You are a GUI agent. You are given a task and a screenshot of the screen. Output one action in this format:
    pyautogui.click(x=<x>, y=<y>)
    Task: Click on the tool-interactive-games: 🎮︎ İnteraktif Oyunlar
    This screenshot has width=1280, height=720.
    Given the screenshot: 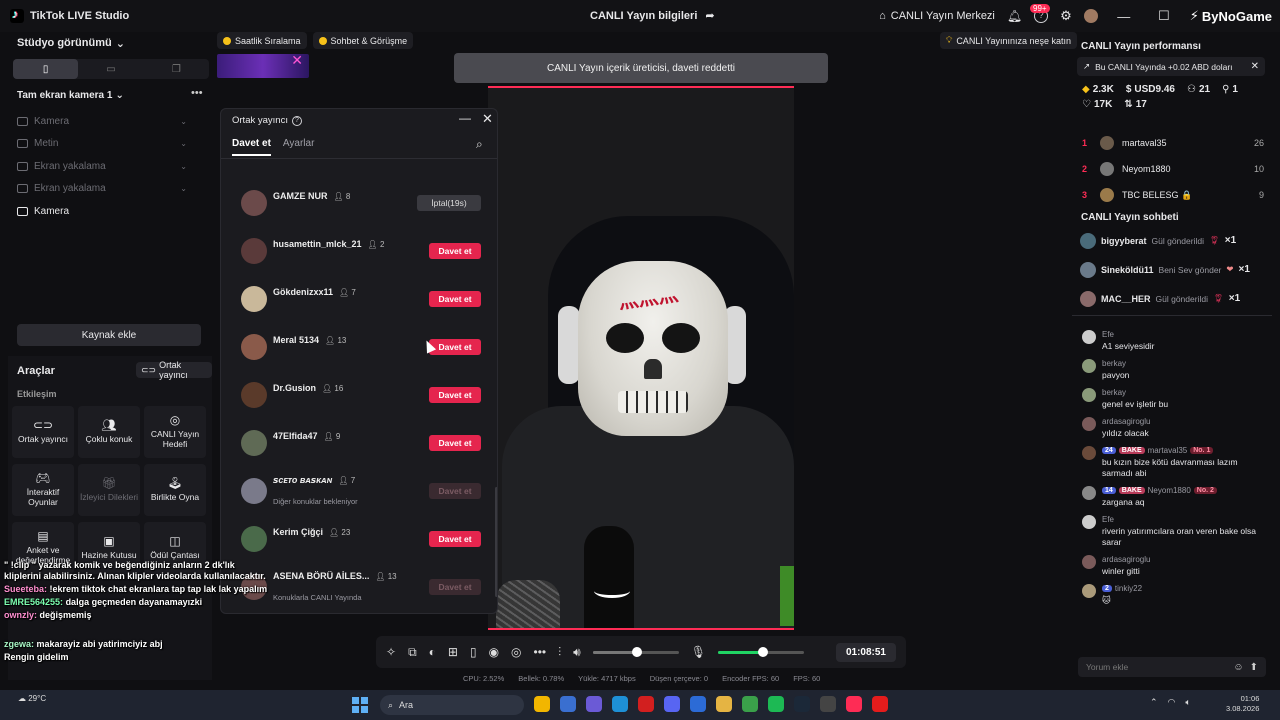 What is the action you would take?
    pyautogui.click(x=43, y=490)
    